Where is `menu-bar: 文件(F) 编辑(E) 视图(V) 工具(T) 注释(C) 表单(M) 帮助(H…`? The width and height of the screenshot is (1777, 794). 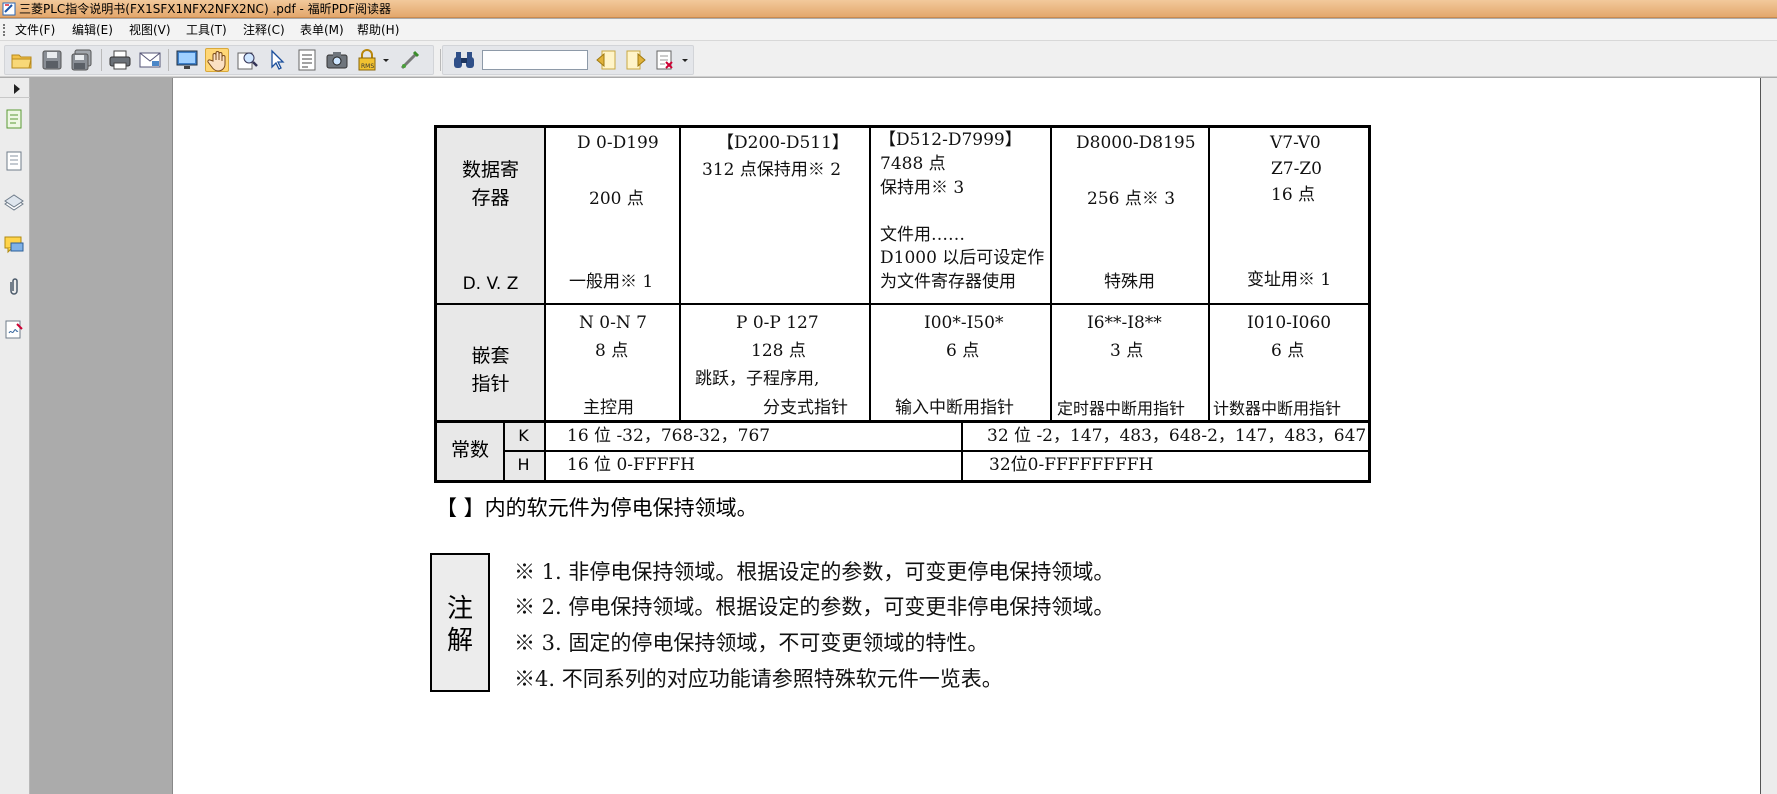
menu-bar: 文件(F) 编辑(E) 视图(V) 工具(T) 注释(C) 表单(M) 帮助(H… is located at coordinates (888, 30).